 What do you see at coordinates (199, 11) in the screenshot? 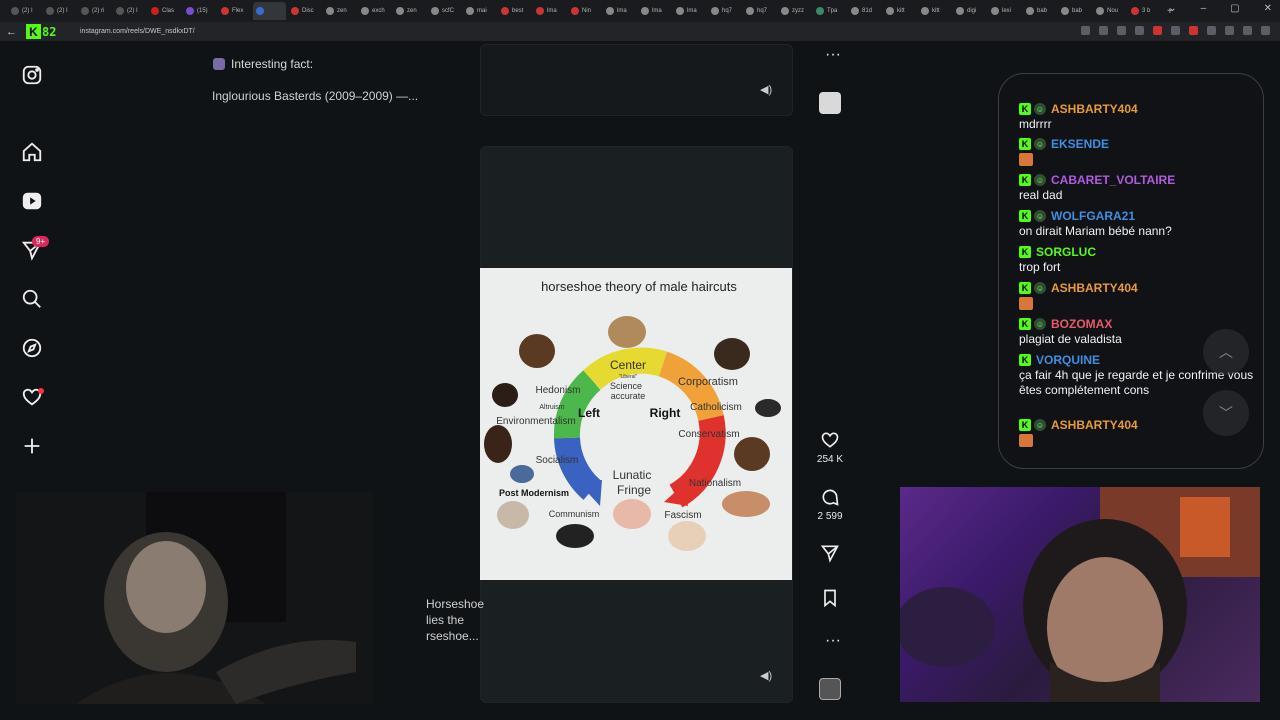
I see `browser-tab: (15)` at bounding box center [199, 11].